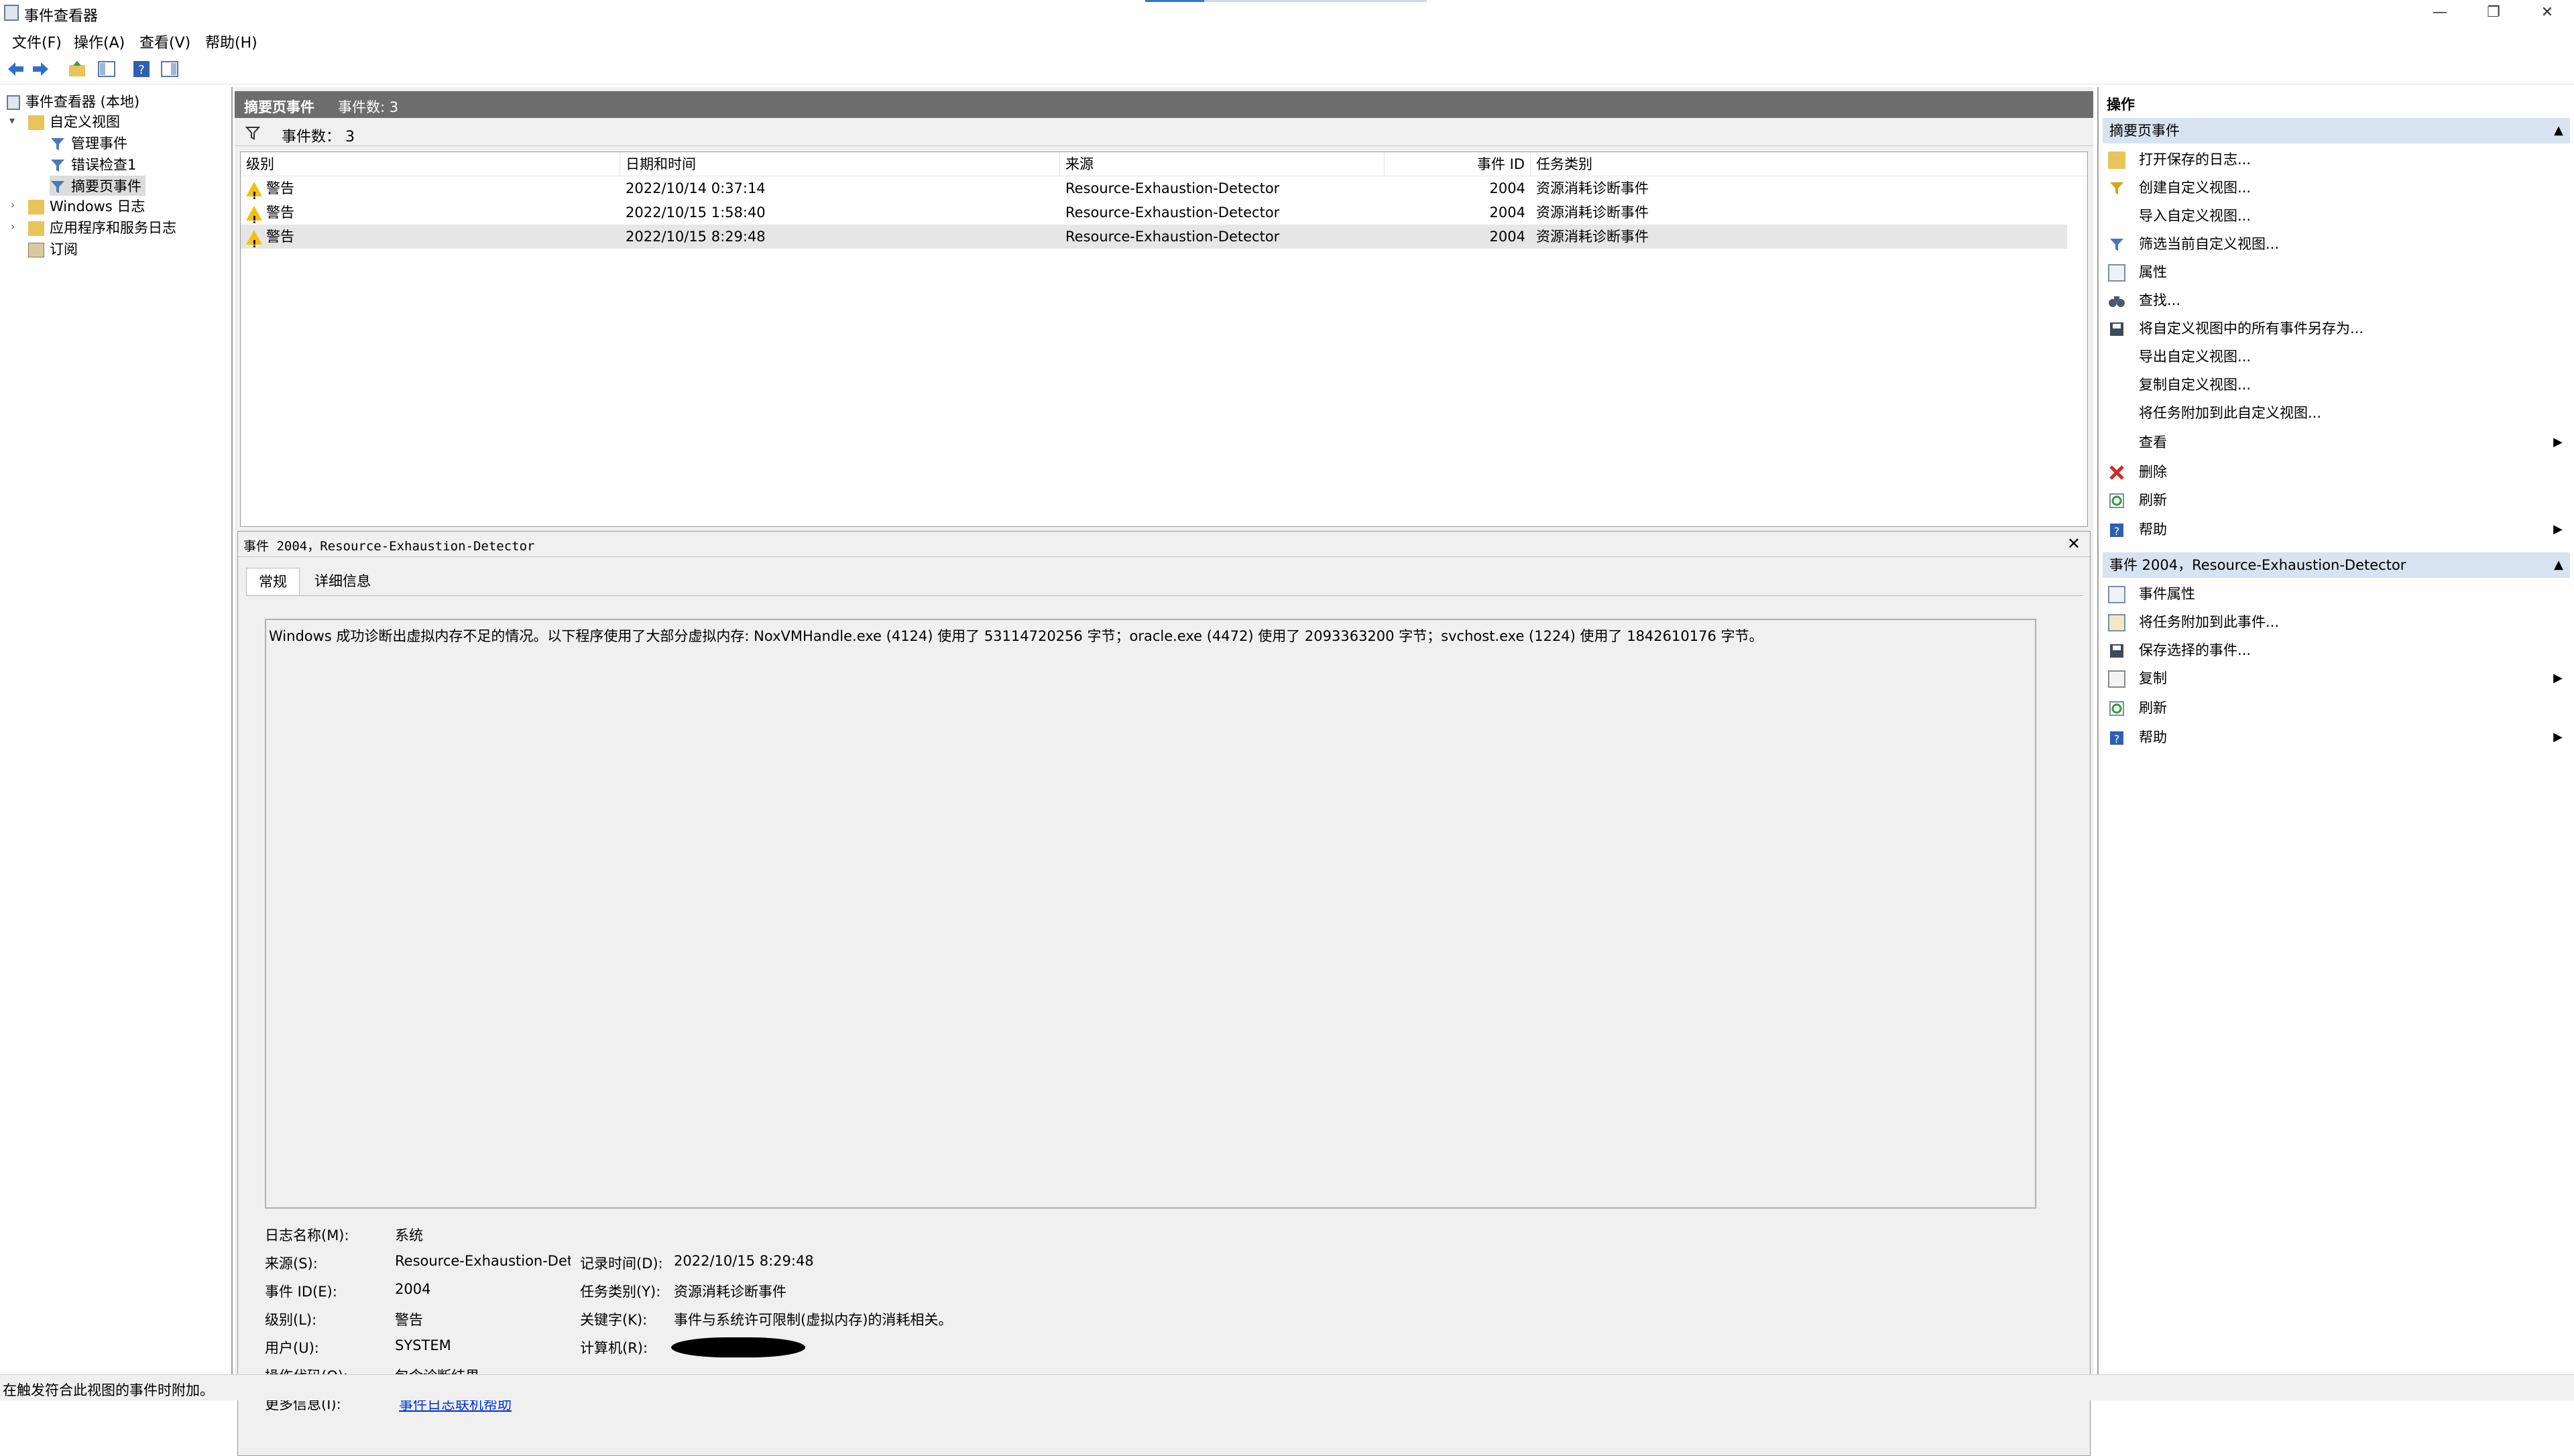  I want to click on action-label: 属性, so click(2153, 272).